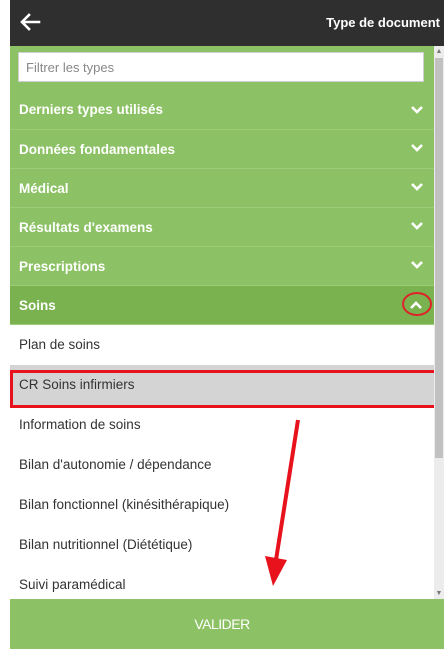  What do you see at coordinates (124, 504) in the screenshot?
I see `list-item-label: Bilan fonctionnel (kinésithérapique)` at bounding box center [124, 504].